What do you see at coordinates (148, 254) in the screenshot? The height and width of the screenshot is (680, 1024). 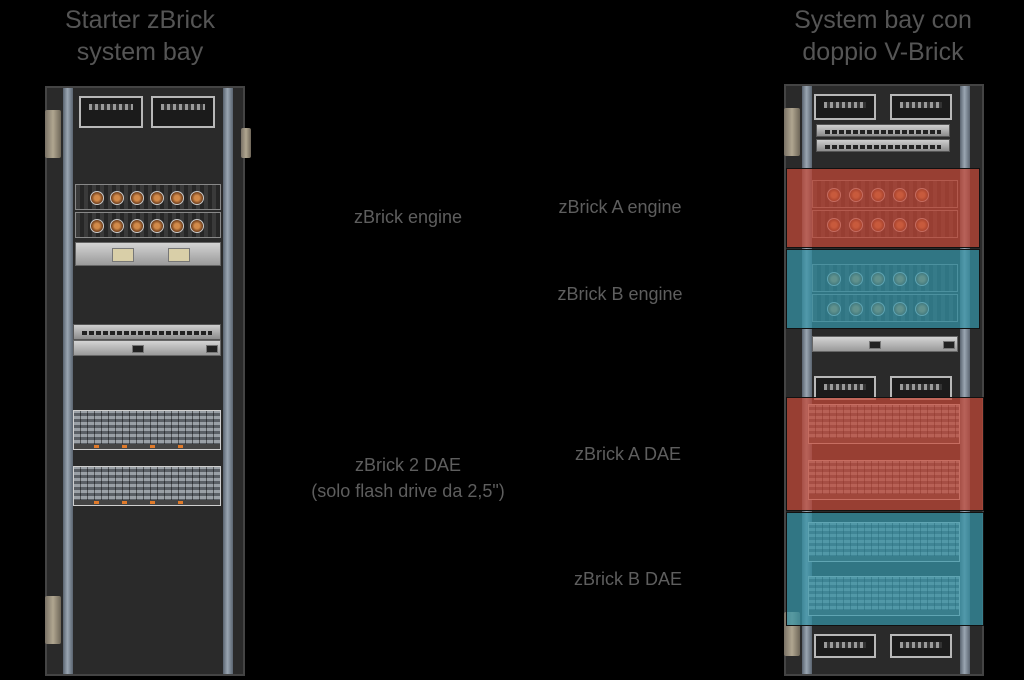 I see `engine-power-shelf` at bounding box center [148, 254].